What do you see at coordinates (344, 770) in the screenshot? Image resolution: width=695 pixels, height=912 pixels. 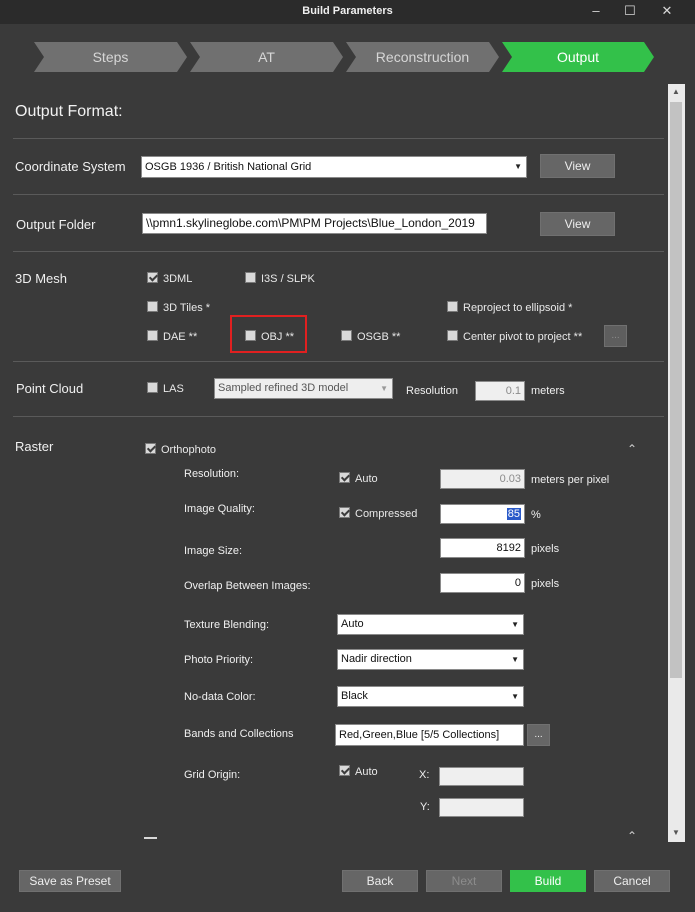 I see `grid-auto-checkbox` at bounding box center [344, 770].